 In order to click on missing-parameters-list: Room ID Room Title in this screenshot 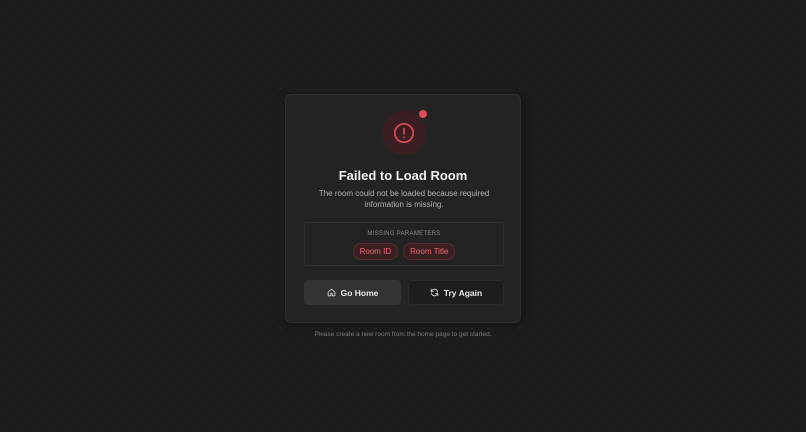, I will do `click(404, 251)`.